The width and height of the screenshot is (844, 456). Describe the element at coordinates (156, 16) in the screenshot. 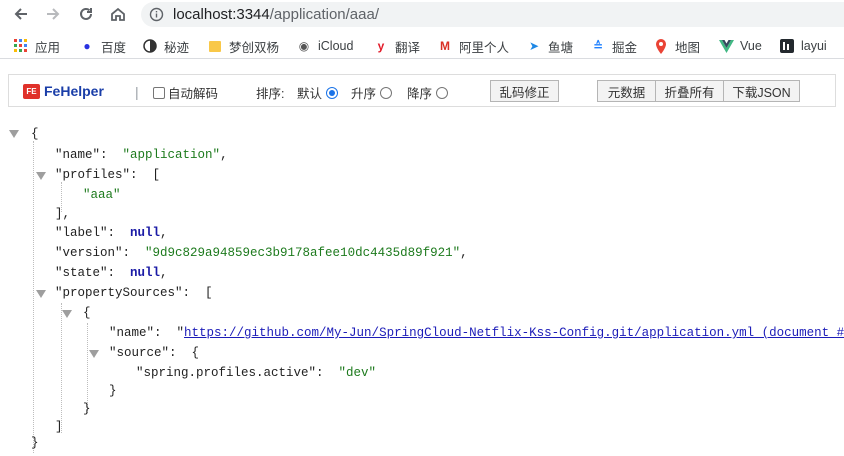

I see `info-icon` at that location.